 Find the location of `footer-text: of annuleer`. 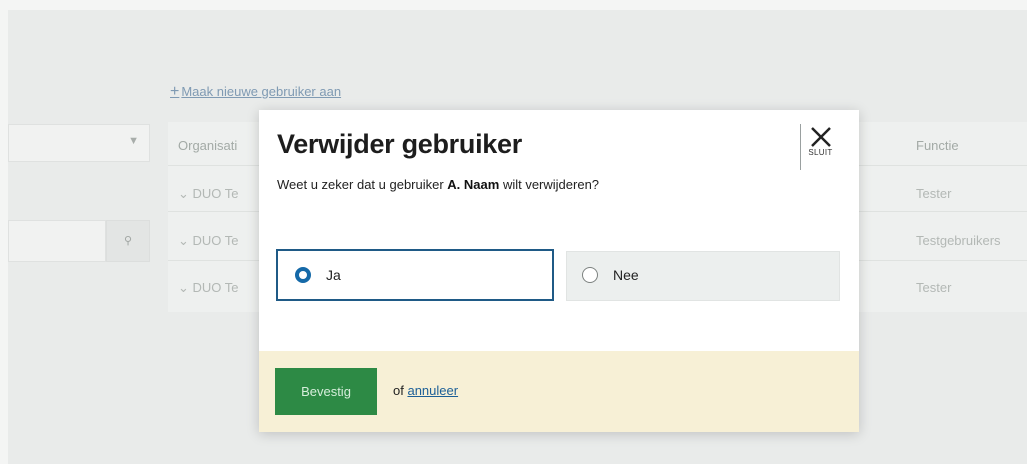

footer-text: of annuleer is located at coordinates (425, 390).